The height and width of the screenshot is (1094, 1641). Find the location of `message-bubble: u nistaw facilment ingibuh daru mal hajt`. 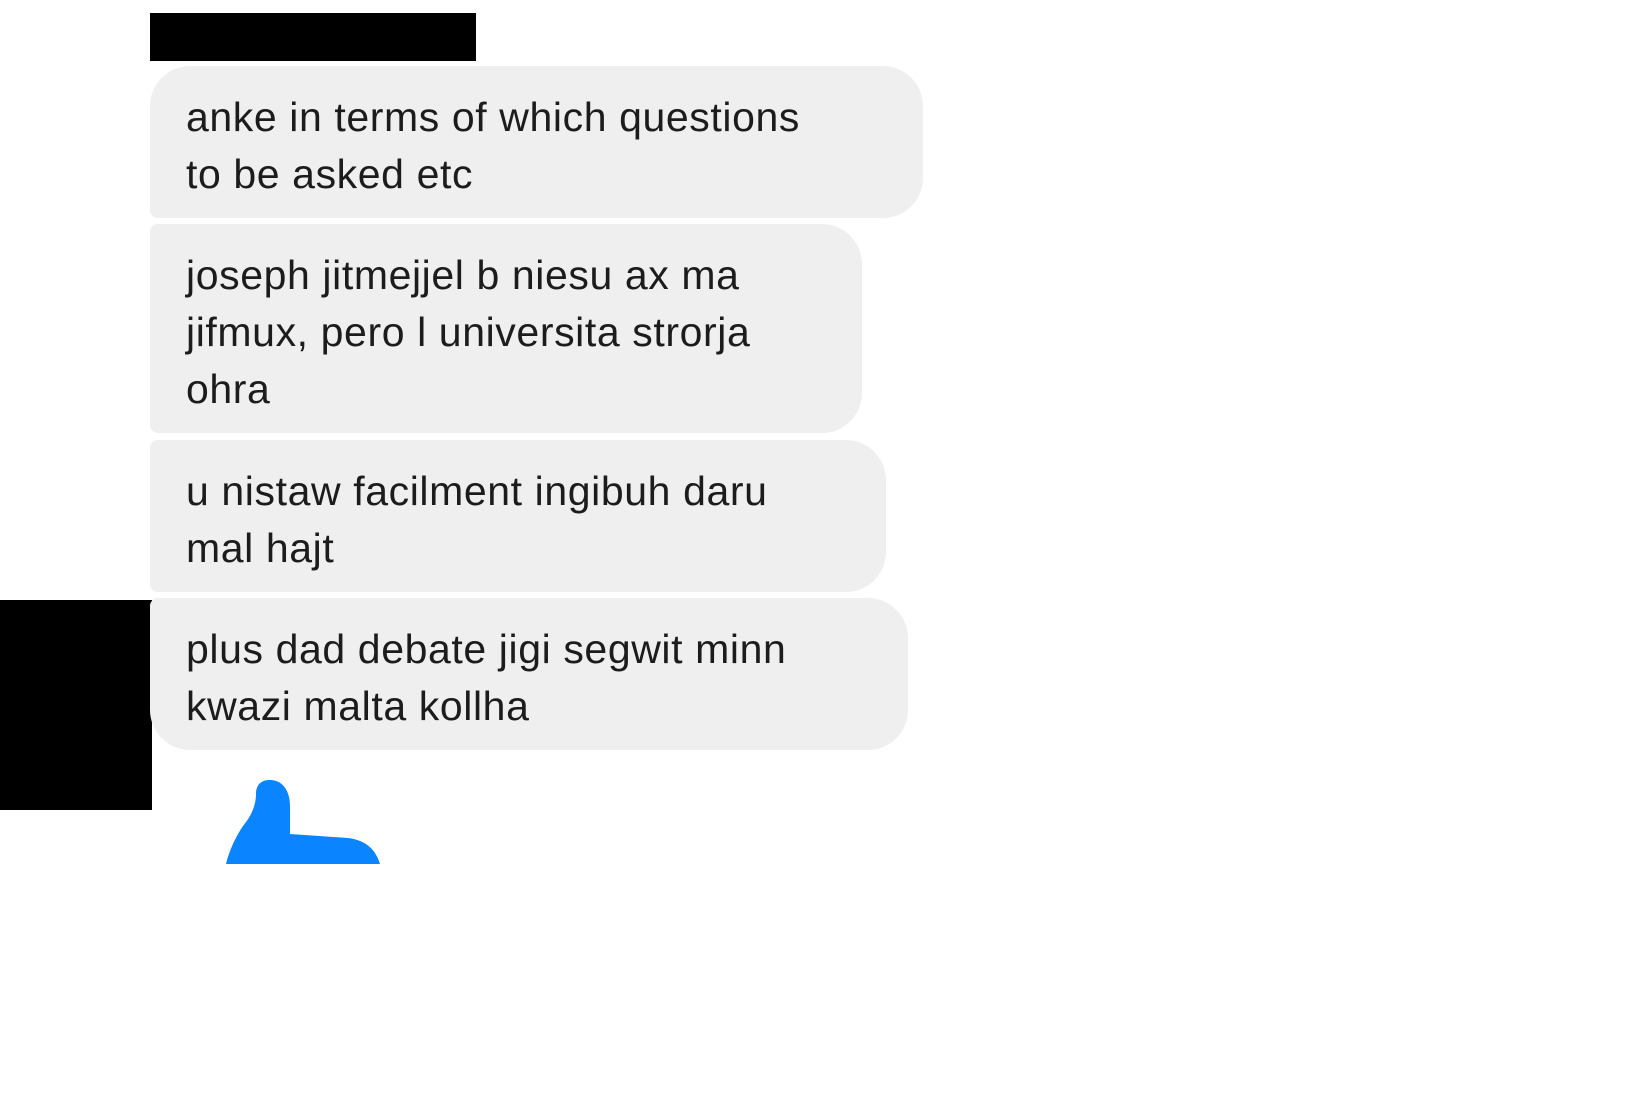

message-bubble: u nistaw facilment ingibuh daru mal hajt is located at coordinates (518, 516).